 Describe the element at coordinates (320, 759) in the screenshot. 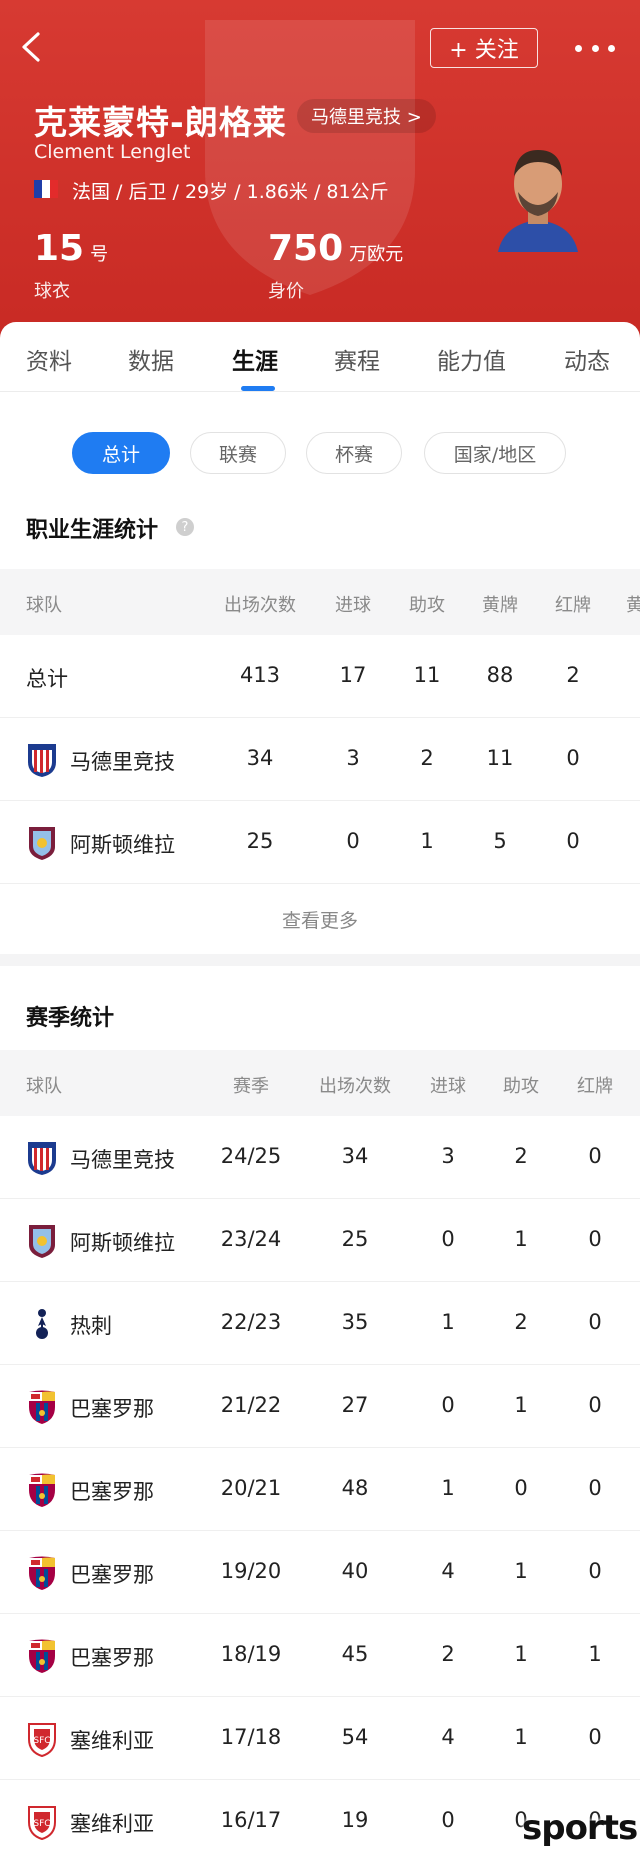

I see `career-row-atletico: 马德里竞技 34 3 2 11 0` at that location.